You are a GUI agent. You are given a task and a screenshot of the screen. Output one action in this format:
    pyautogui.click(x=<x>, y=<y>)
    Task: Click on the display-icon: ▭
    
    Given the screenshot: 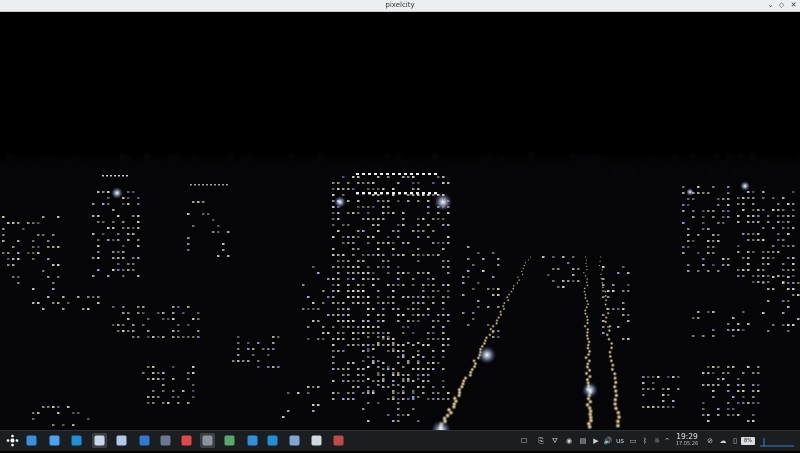 What is the action you would take?
    pyautogui.click(x=633, y=441)
    